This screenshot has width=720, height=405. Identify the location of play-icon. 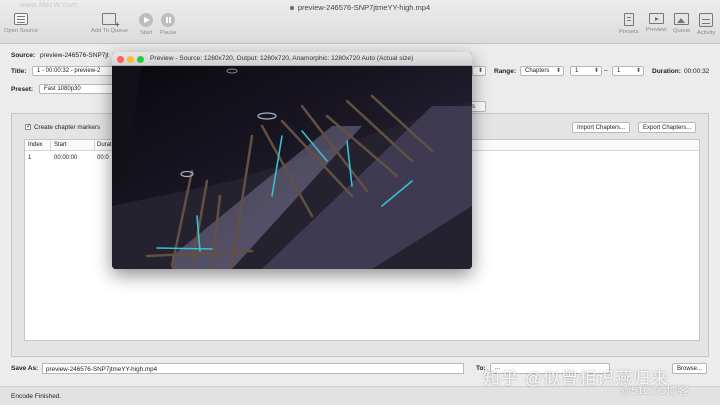
(146, 20).